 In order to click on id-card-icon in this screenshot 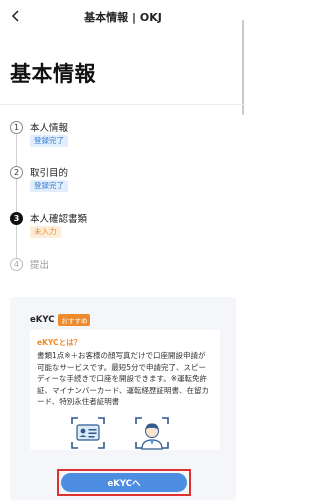, I will do `click(88, 433)`.